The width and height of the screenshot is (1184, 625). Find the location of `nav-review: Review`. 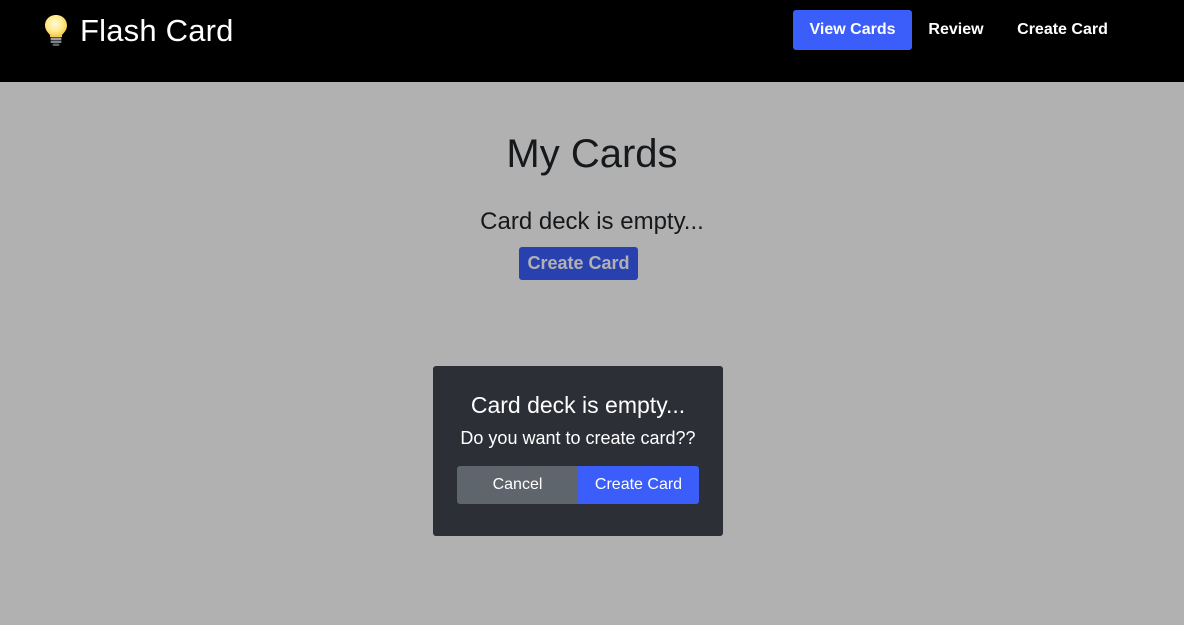

nav-review: Review is located at coordinates (956, 30).